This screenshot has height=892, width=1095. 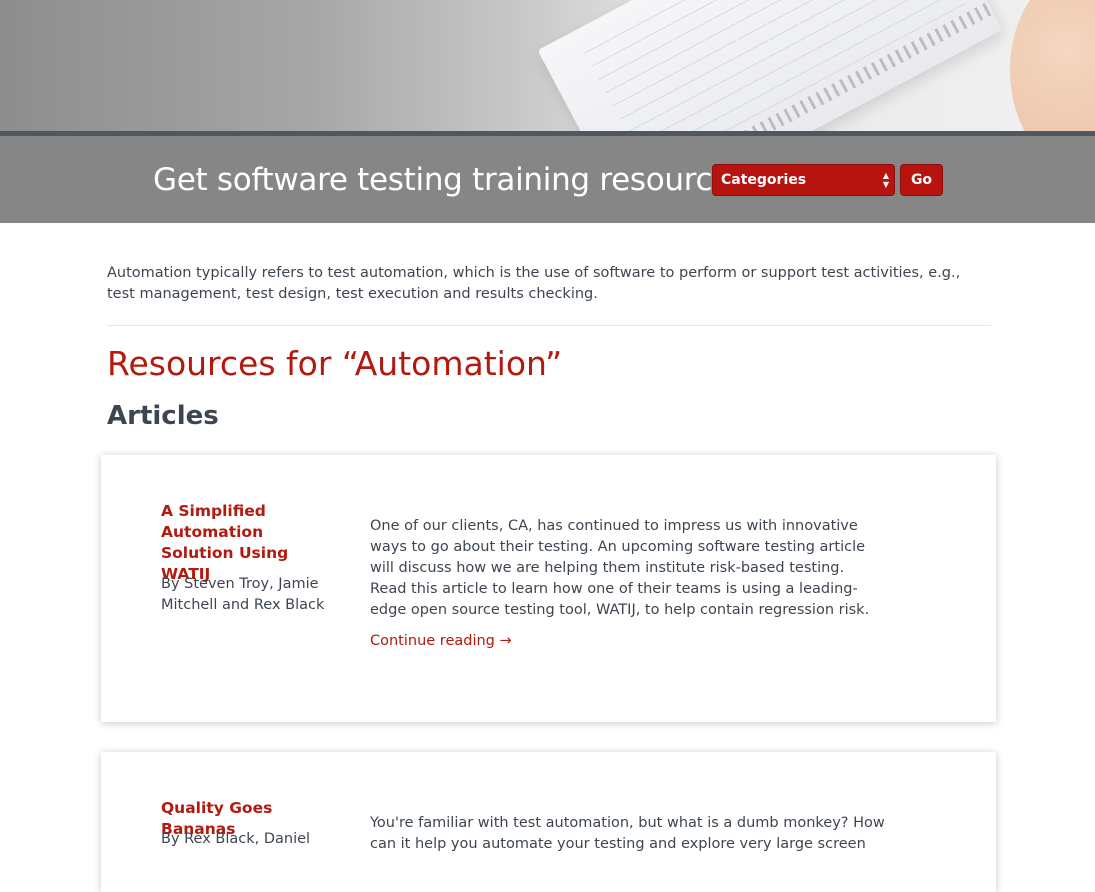 I want to click on categories-select-value: Categories, so click(x=764, y=180).